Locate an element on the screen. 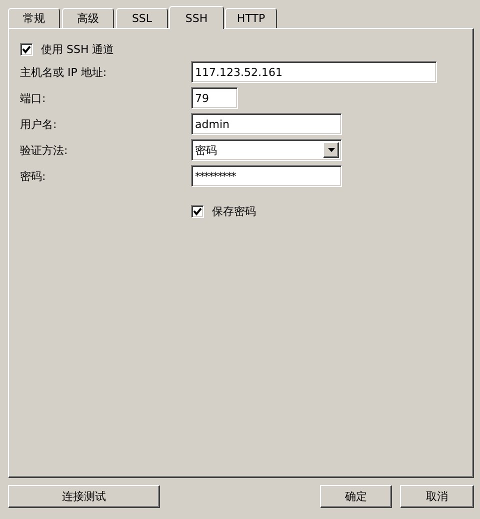 This screenshot has height=519, width=480. button: 连接测试 is located at coordinates (84, 496).